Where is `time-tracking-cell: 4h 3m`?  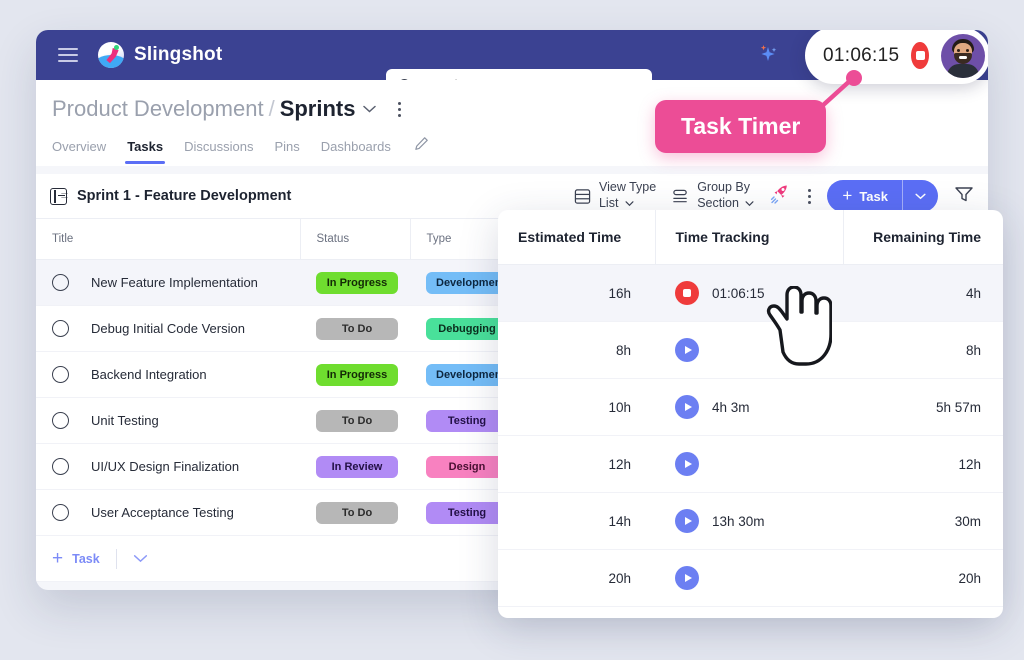 time-tracking-cell: 4h 3m is located at coordinates (749, 407).